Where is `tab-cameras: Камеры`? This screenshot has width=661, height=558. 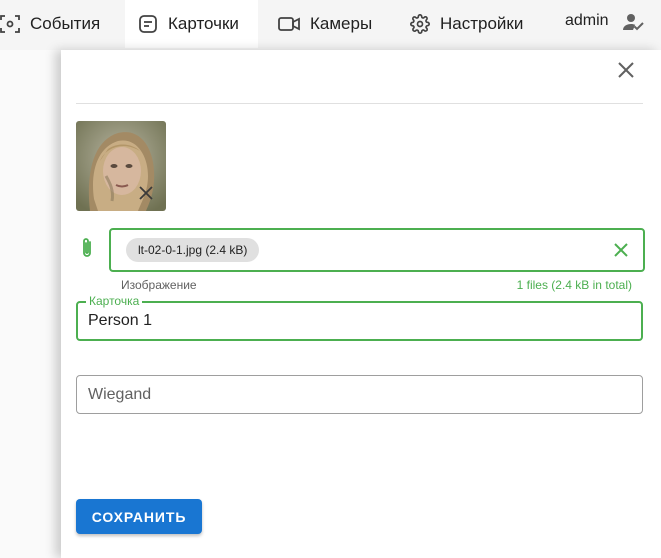
tab-cameras: Камеры is located at coordinates (325, 24).